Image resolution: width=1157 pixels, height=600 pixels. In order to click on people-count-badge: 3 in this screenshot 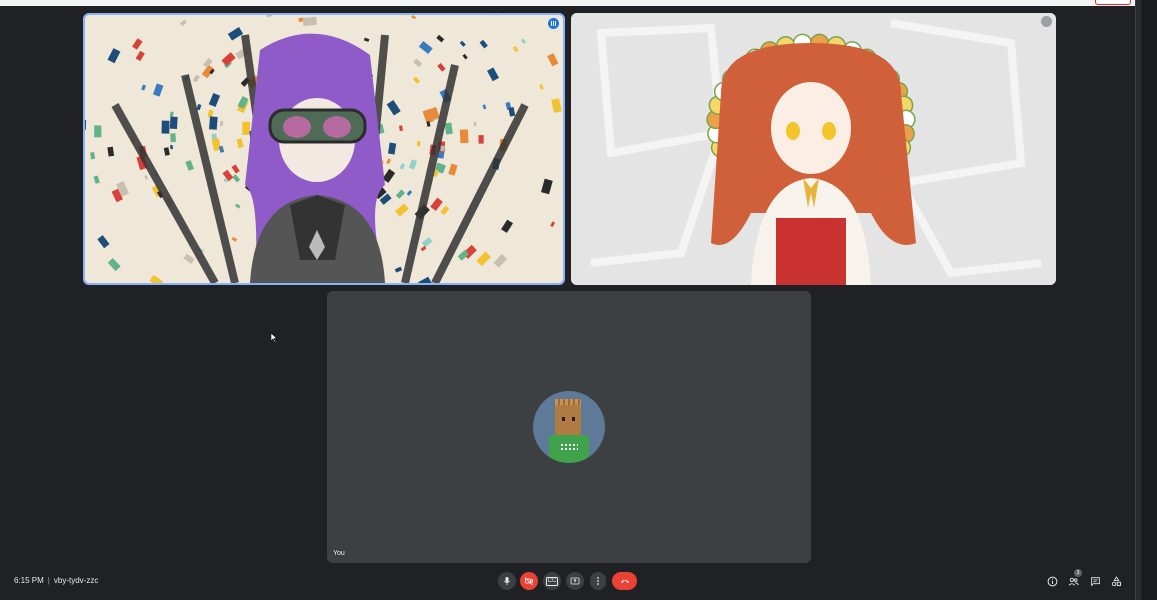, I will do `click(1078, 573)`.